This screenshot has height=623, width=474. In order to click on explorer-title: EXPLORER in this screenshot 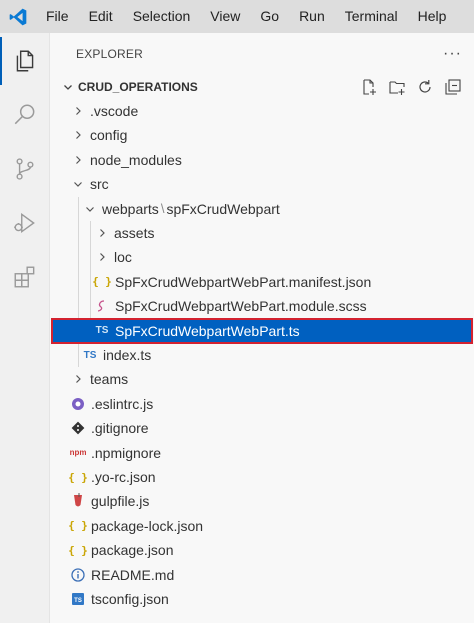, I will do `click(109, 54)`.